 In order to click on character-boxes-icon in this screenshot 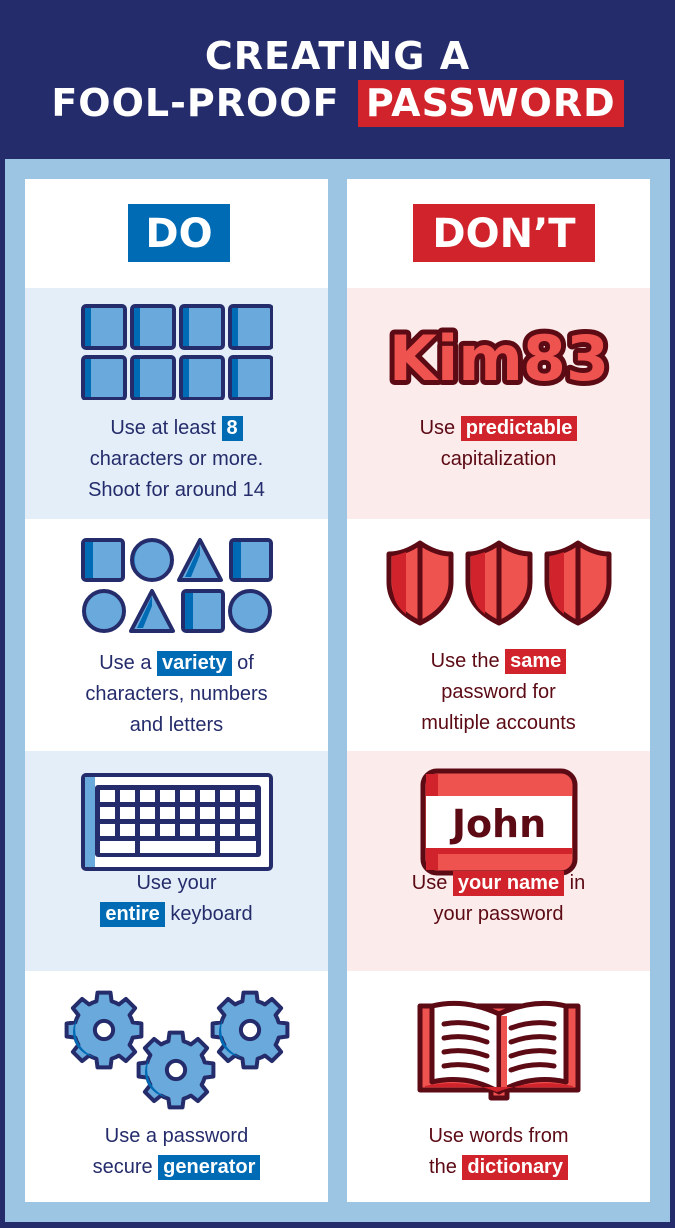, I will do `click(176, 352)`.